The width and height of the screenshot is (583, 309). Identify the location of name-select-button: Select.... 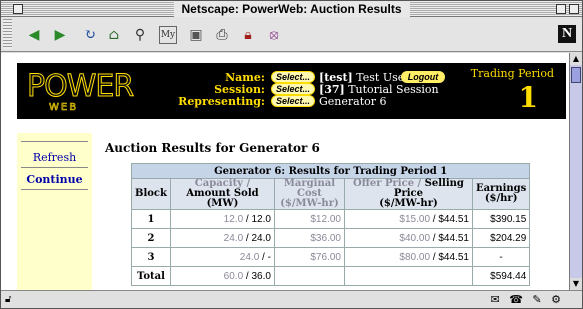
(293, 77).